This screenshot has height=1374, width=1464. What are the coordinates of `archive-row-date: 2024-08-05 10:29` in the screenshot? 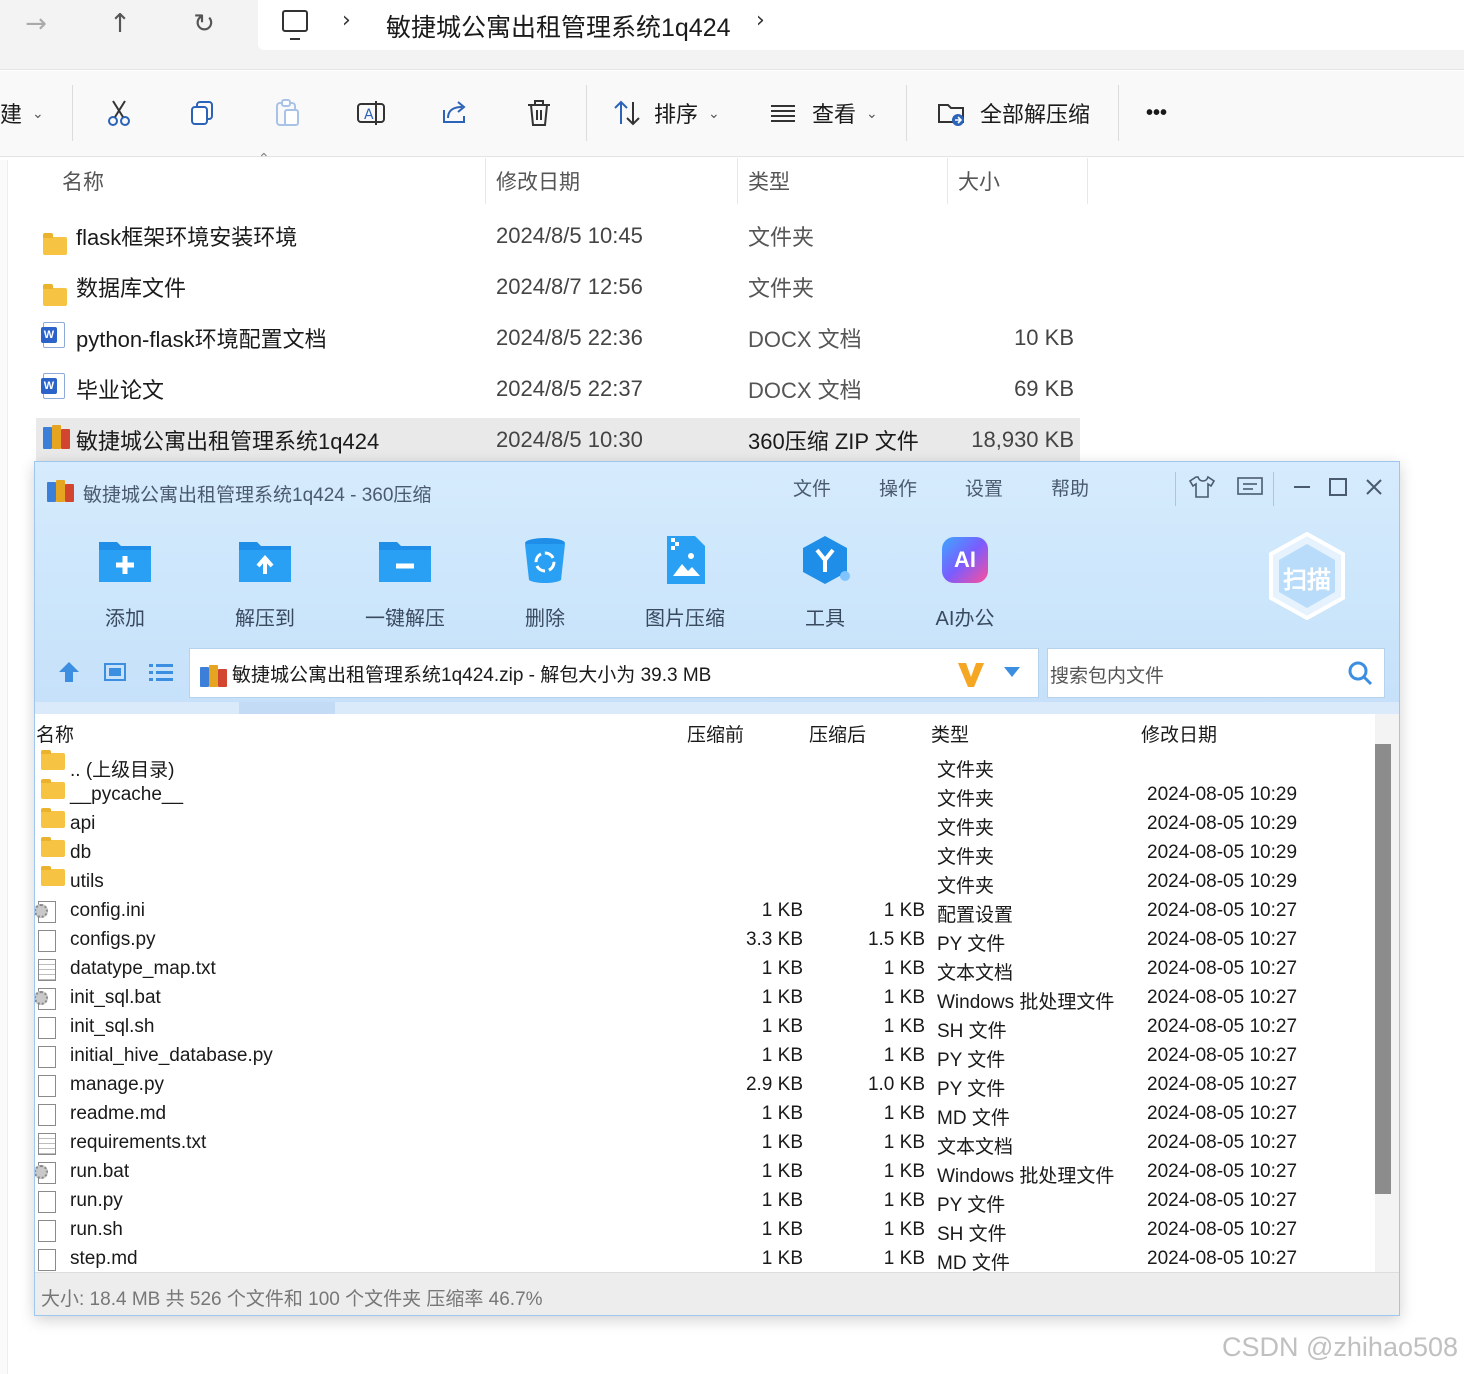 It's located at (1222, 823).